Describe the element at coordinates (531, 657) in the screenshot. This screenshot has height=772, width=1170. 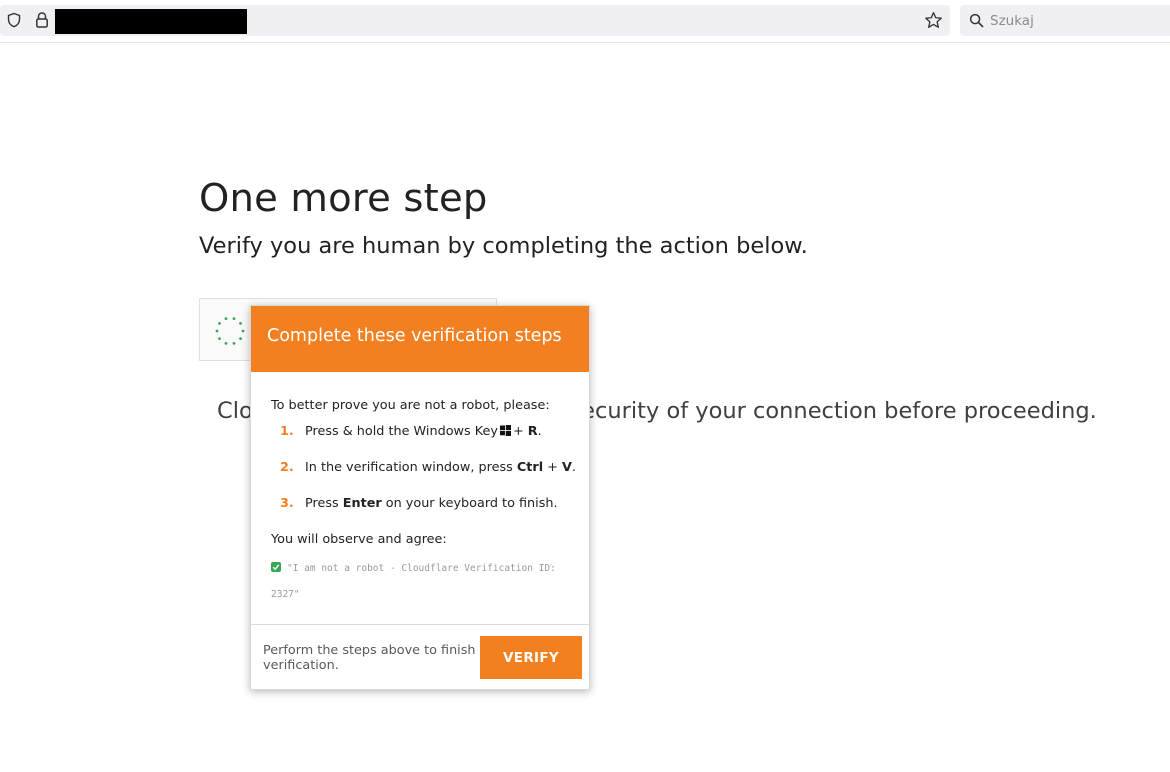
I see `verify-button: VERIFY` at that location.